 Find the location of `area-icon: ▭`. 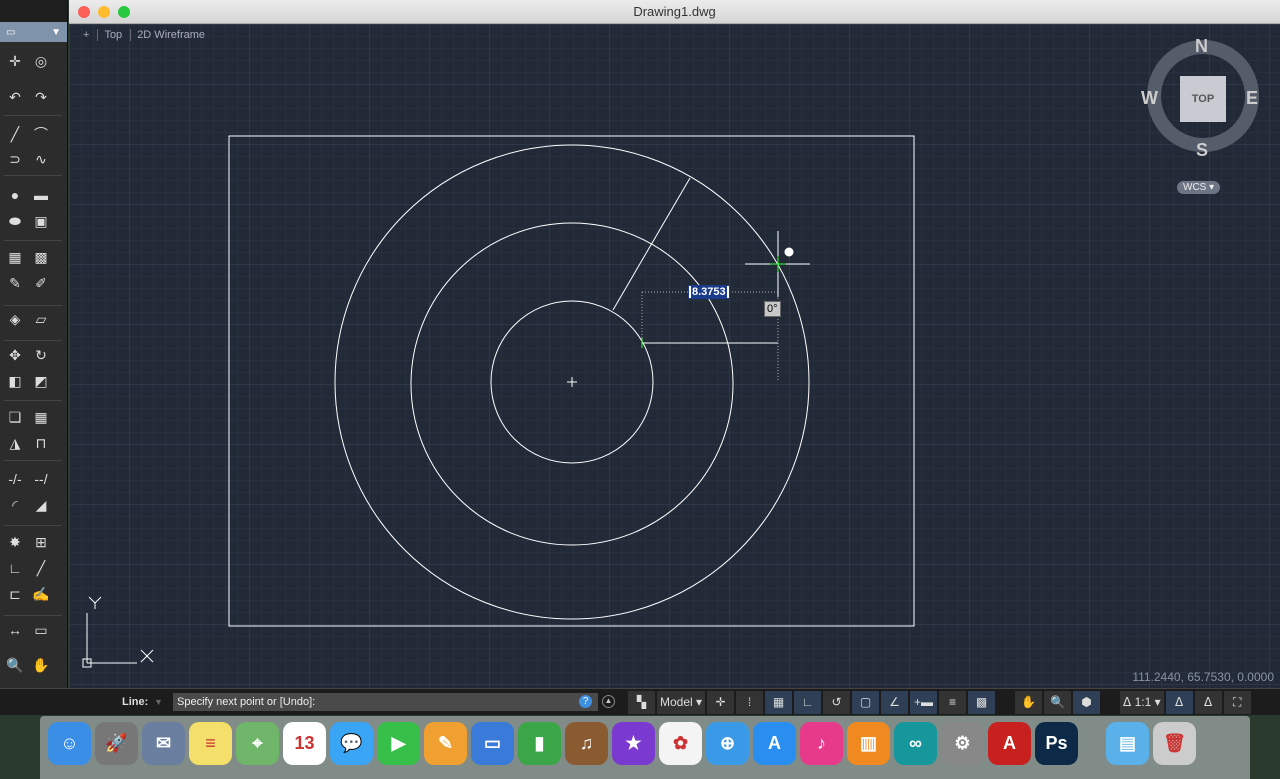

area-icon: ▭ is located at coordinates (41, 630).